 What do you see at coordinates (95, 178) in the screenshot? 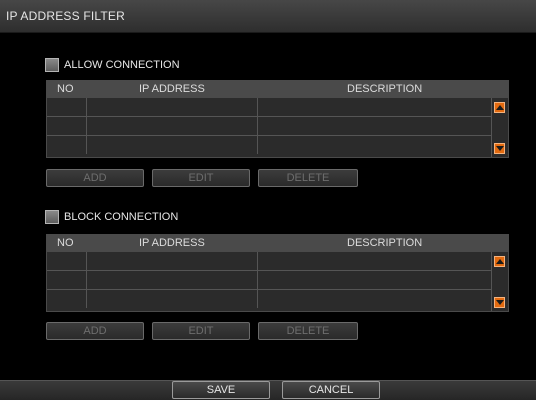
I see `allow-add-button: ADD` at bounding box center [95, 178].